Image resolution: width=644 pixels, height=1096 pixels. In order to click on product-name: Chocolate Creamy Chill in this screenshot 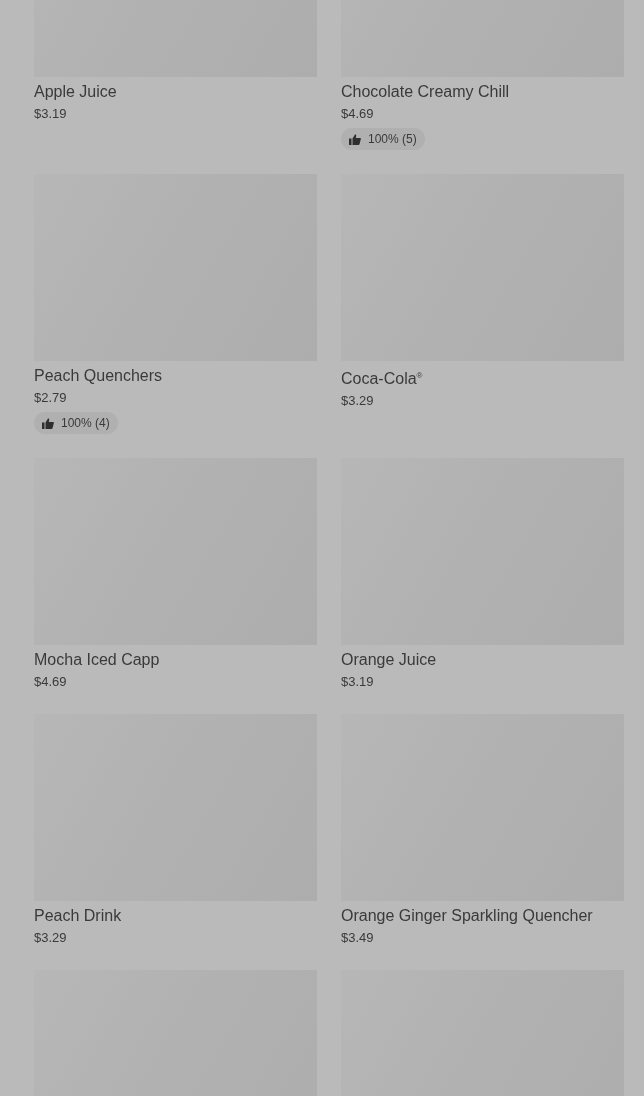, I will do `click(482, 92)`.